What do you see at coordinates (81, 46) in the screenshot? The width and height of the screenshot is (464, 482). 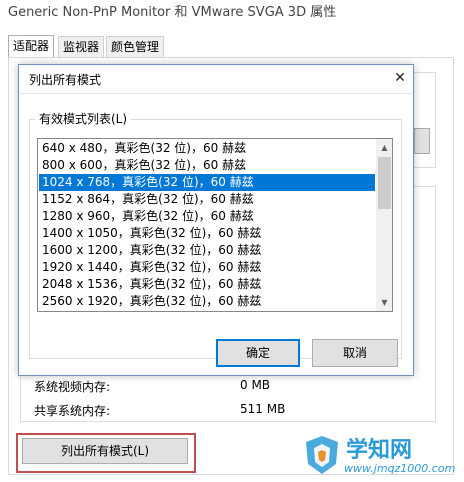 I see `tab-monitor: 监视器` at bounding box center [81, 46].